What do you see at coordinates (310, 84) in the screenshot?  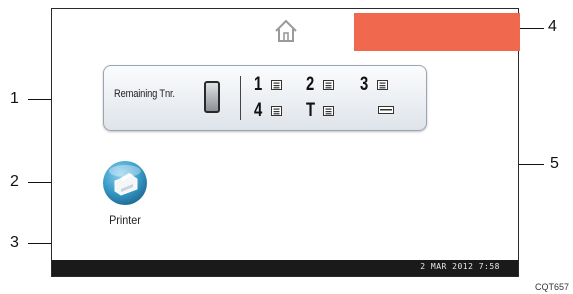 I see `paper-tray-2-label: 2` at bounding box center [310, 84].